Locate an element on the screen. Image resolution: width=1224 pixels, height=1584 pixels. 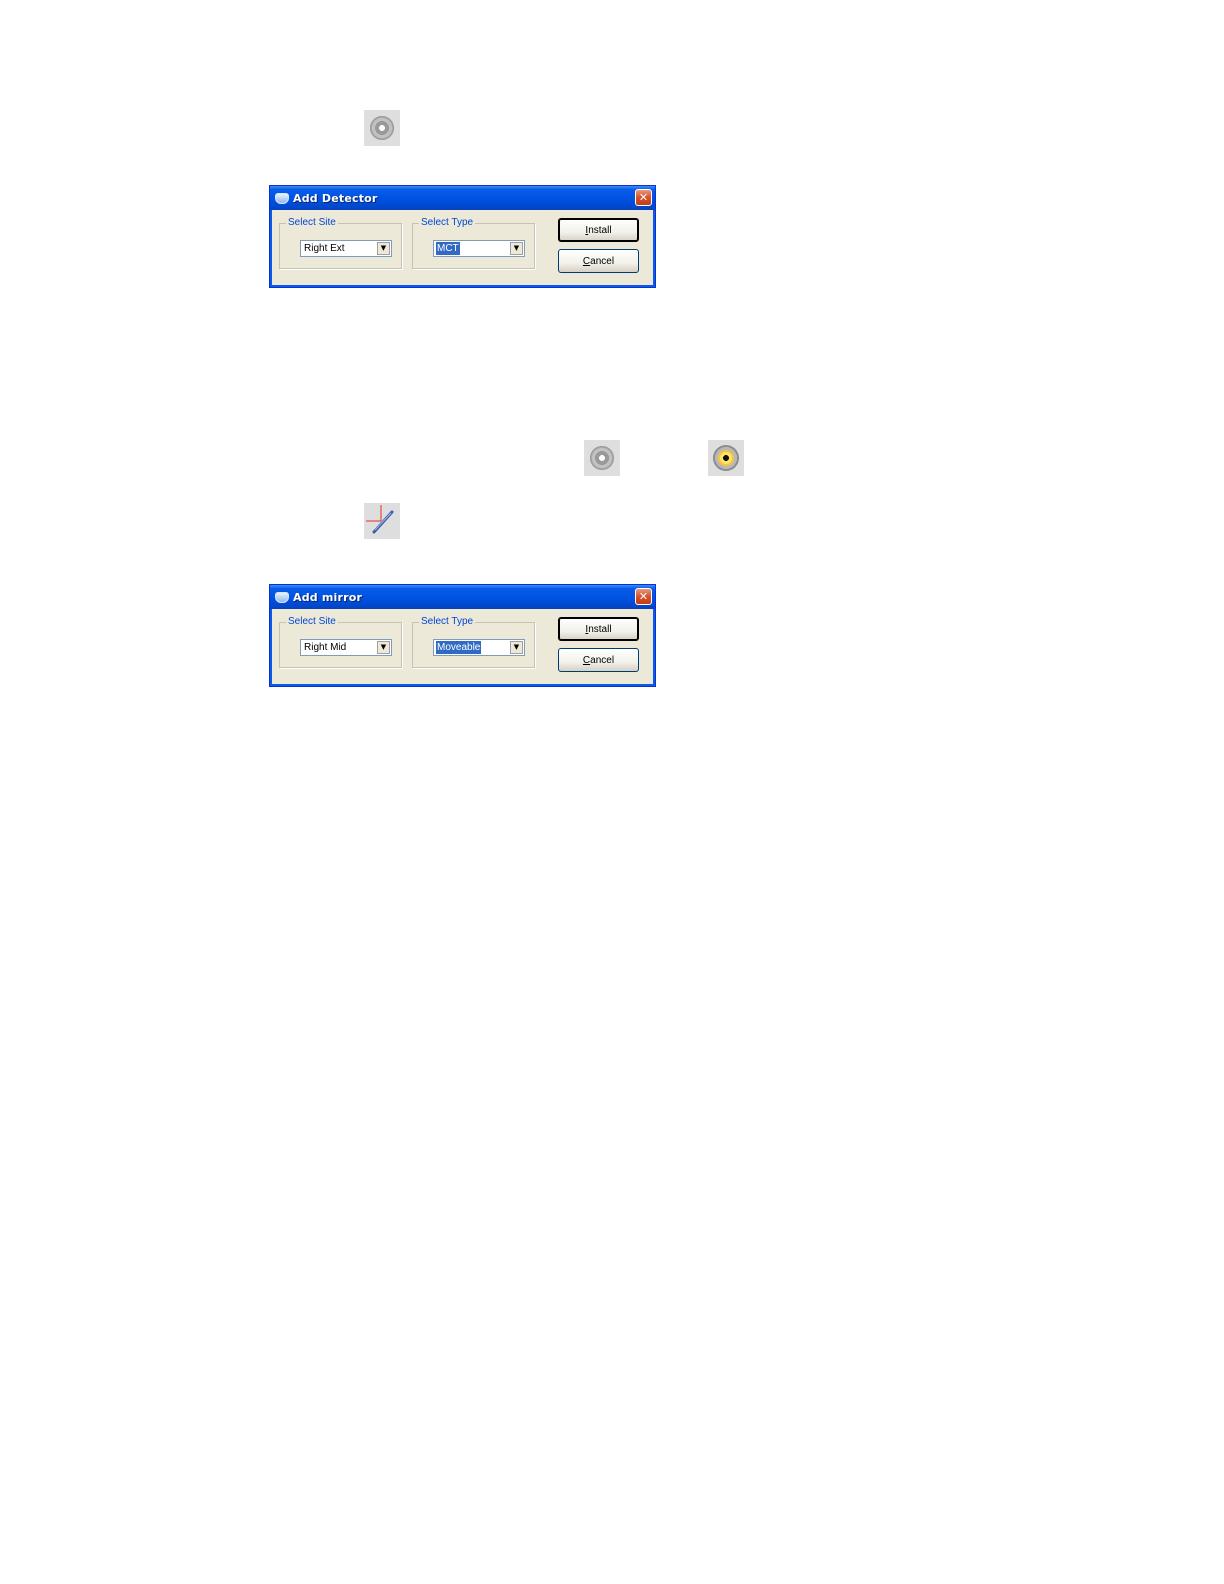
select-site-group: Select Site Right Mid ▼ is located at coordinates (340, 641).